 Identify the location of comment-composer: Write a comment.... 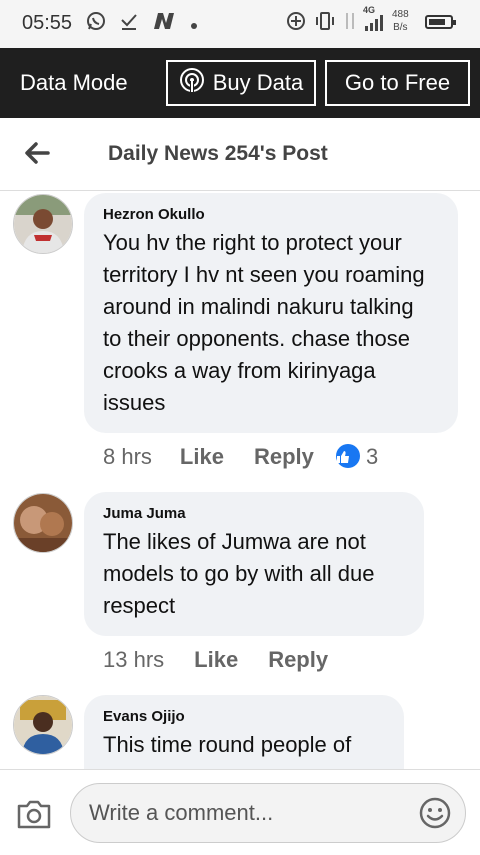
(240, 812).